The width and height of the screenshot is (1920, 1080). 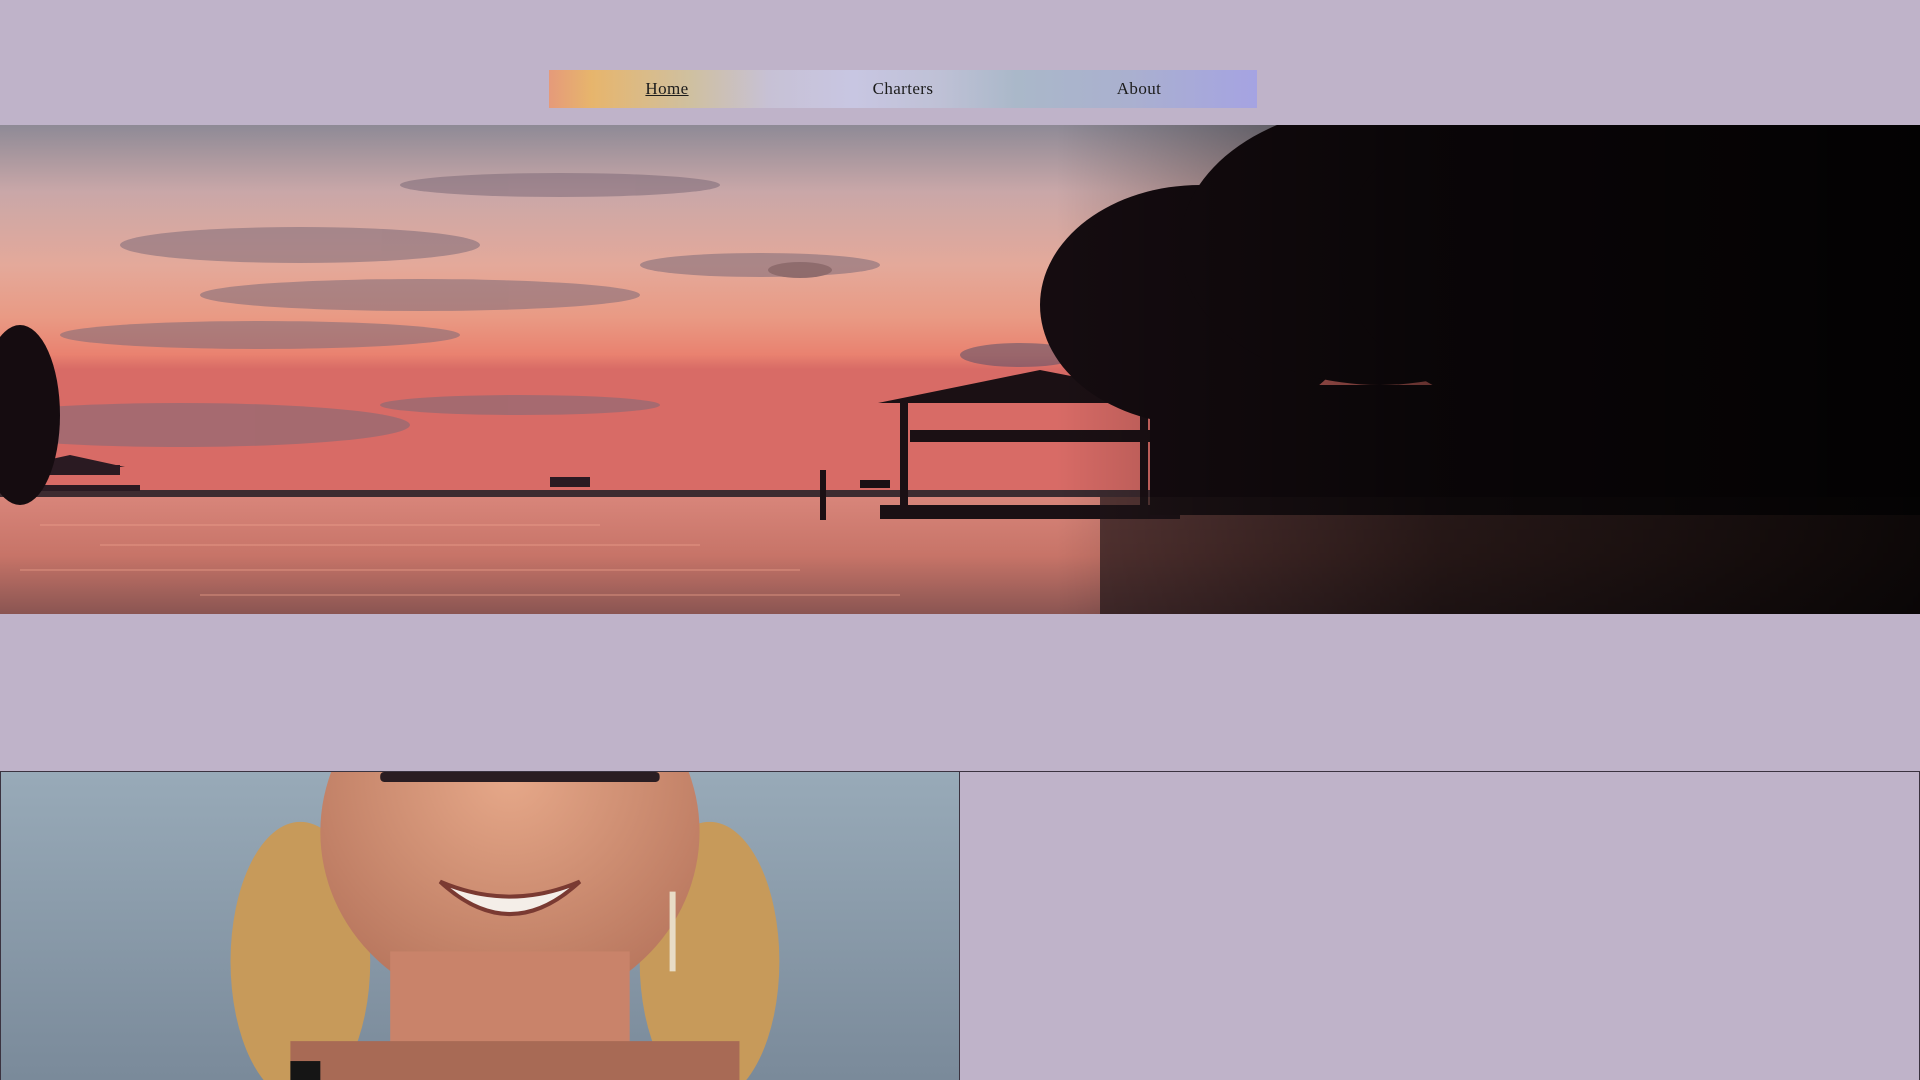 I want to click on main-nav: Home Charters About, so click(x=903, y=89).